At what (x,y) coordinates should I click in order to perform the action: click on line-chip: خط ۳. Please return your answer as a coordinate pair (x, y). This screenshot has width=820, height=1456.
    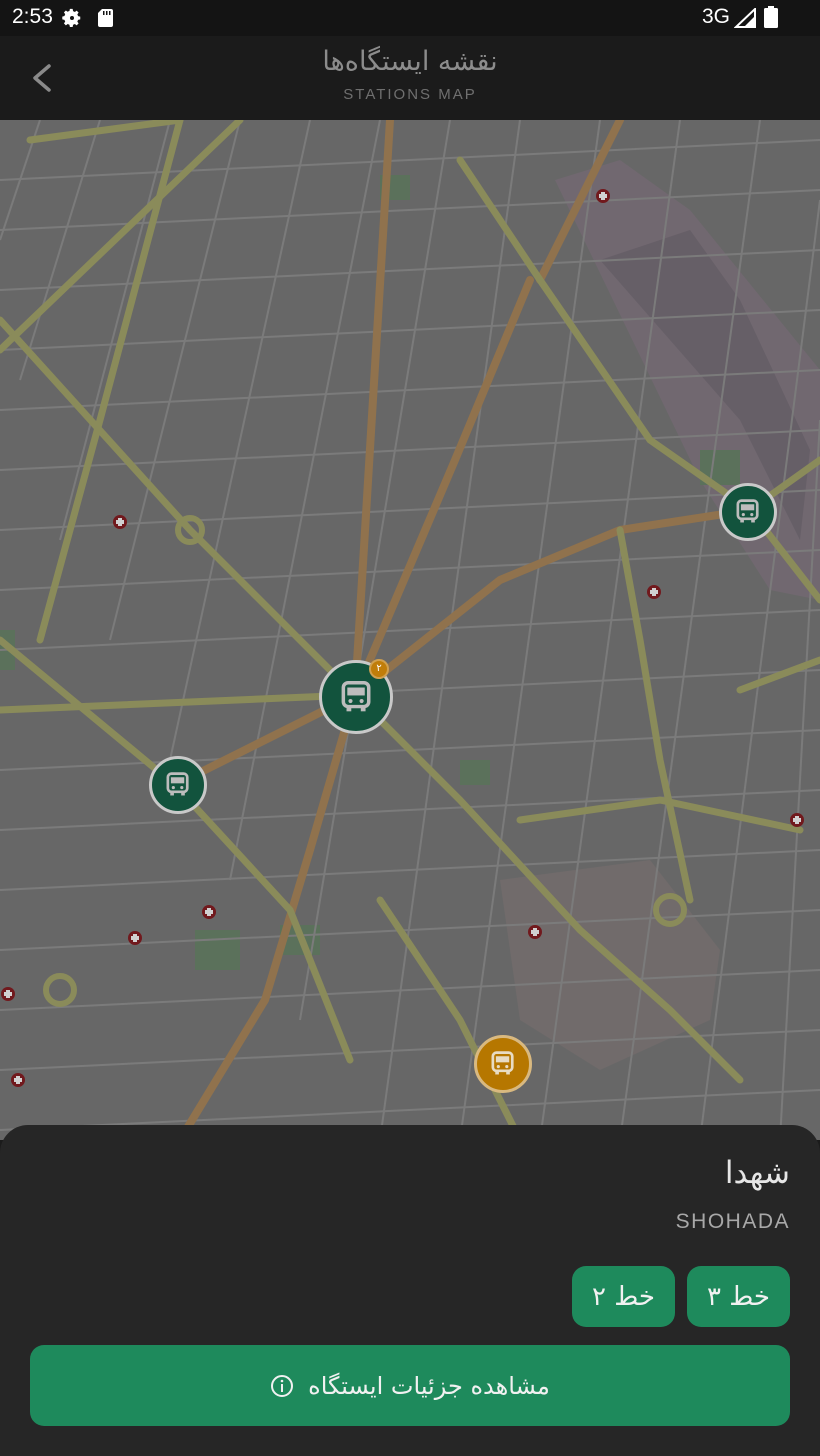
    Looking at the image, I should click on (738, 1296).